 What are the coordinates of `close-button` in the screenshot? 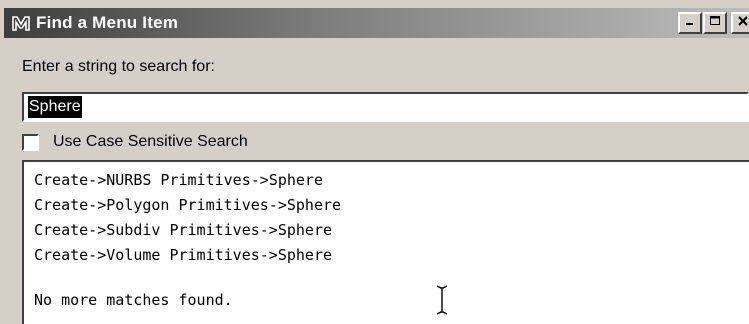 It's located at (740, 23).